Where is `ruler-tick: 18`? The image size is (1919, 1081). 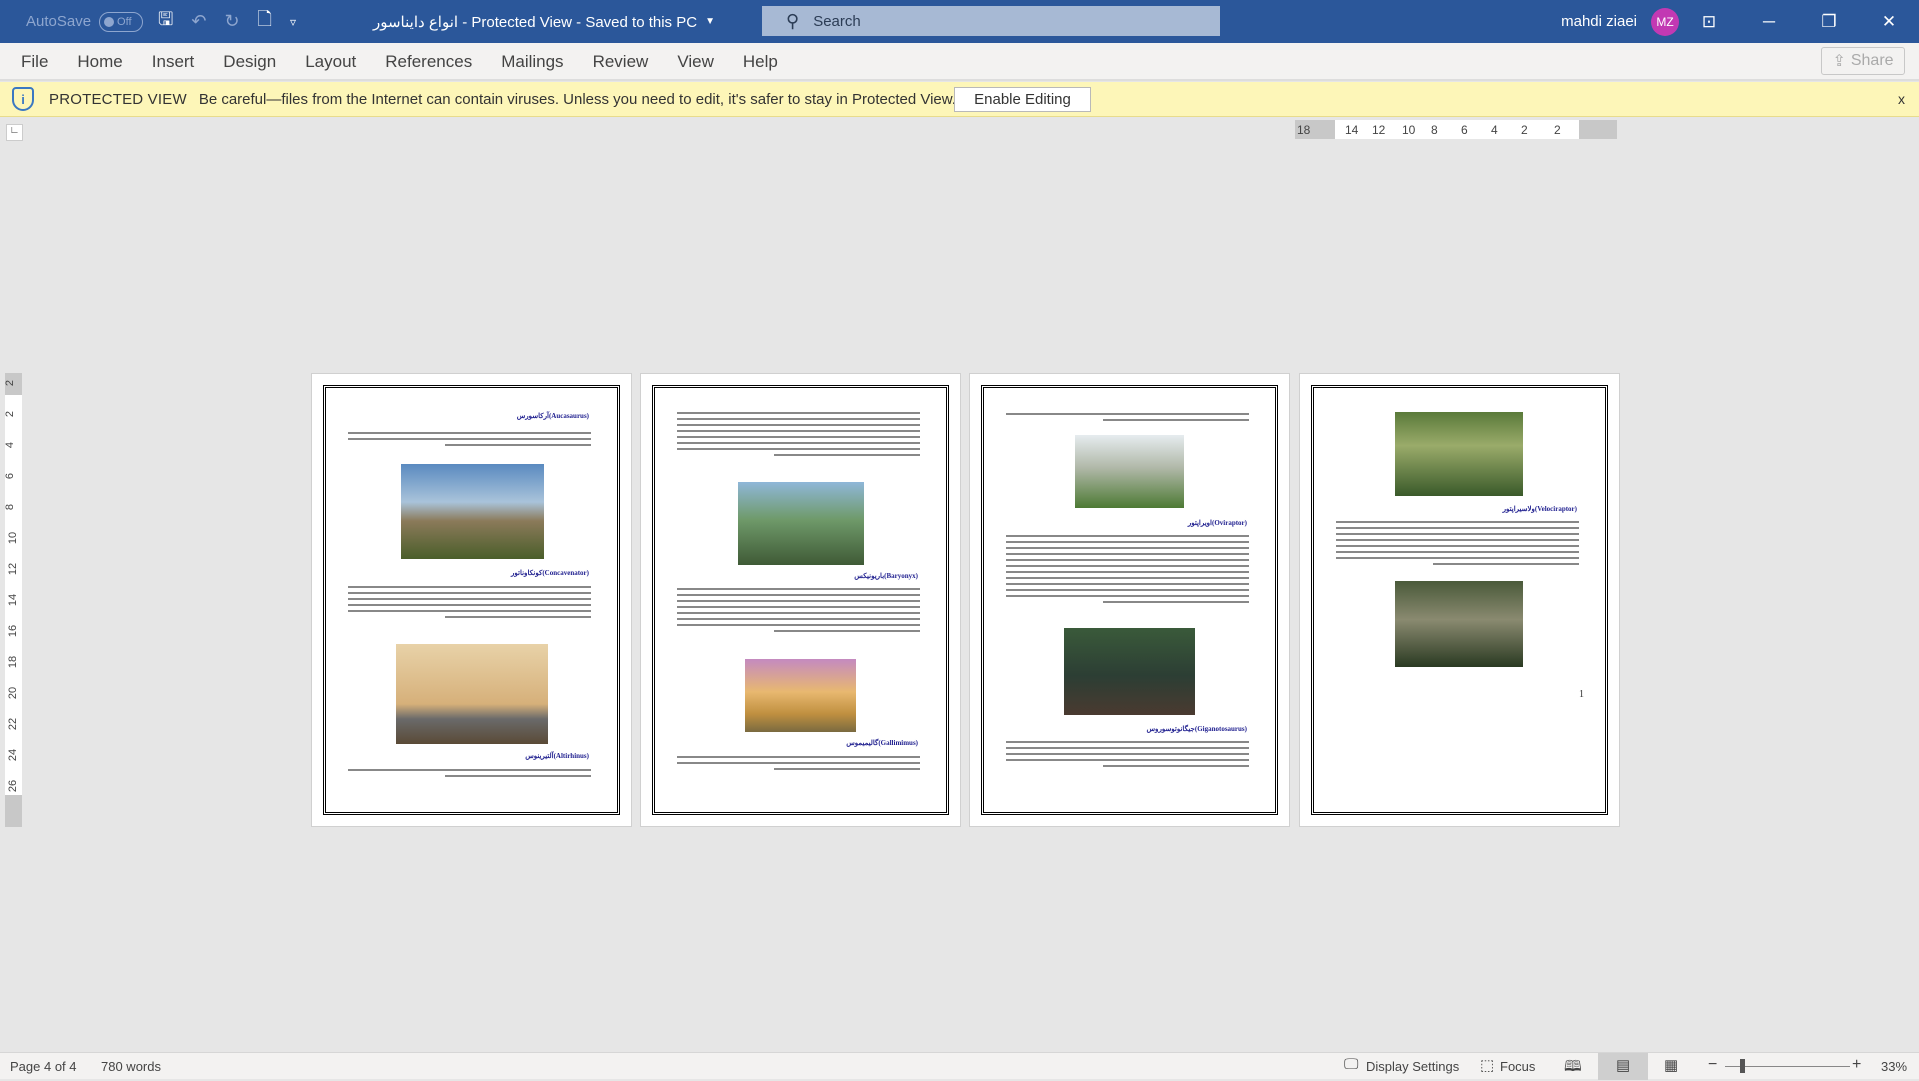 ruler-tick: 18 is located at coordinates (1304, 130).